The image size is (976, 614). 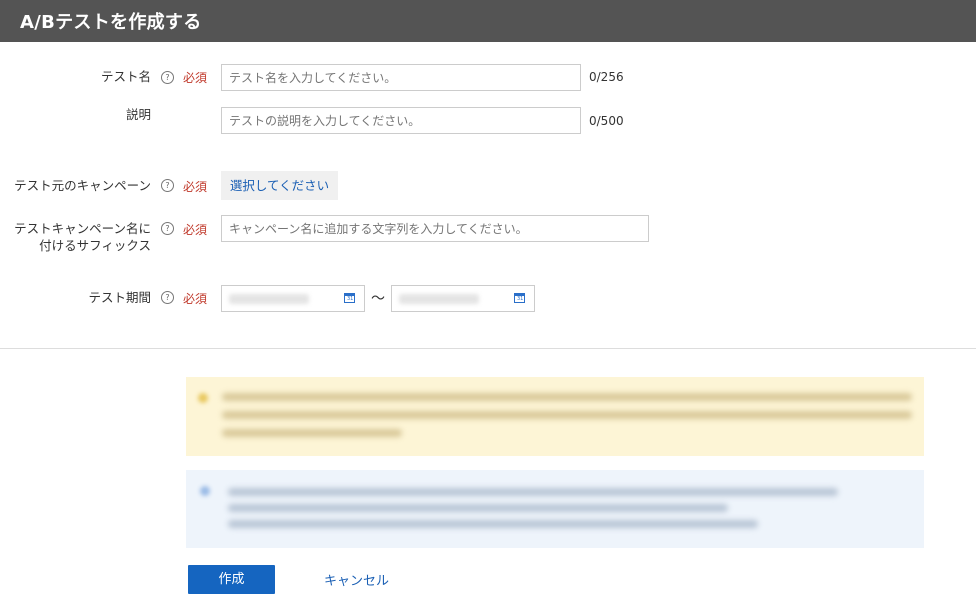 I want to click on description-counter: 0/500, so click(x=606, y=121).